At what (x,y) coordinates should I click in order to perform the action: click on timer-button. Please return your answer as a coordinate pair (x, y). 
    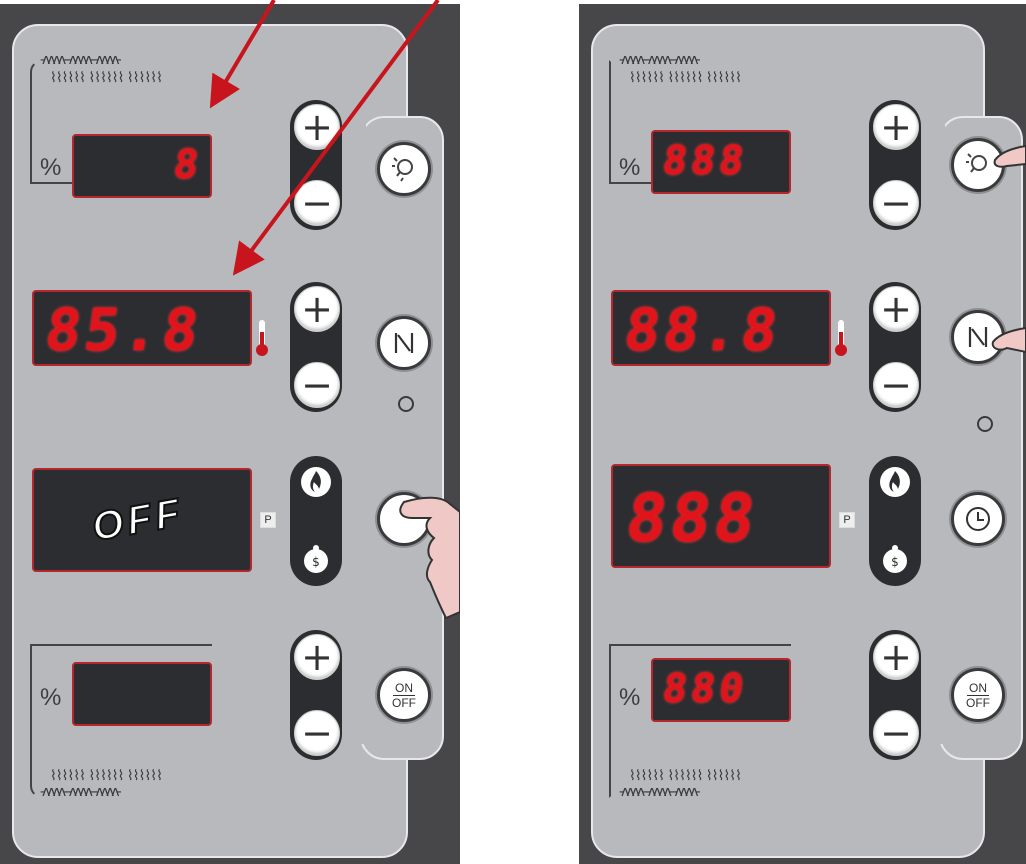
    Looking at the image, I should click on (978, 519).